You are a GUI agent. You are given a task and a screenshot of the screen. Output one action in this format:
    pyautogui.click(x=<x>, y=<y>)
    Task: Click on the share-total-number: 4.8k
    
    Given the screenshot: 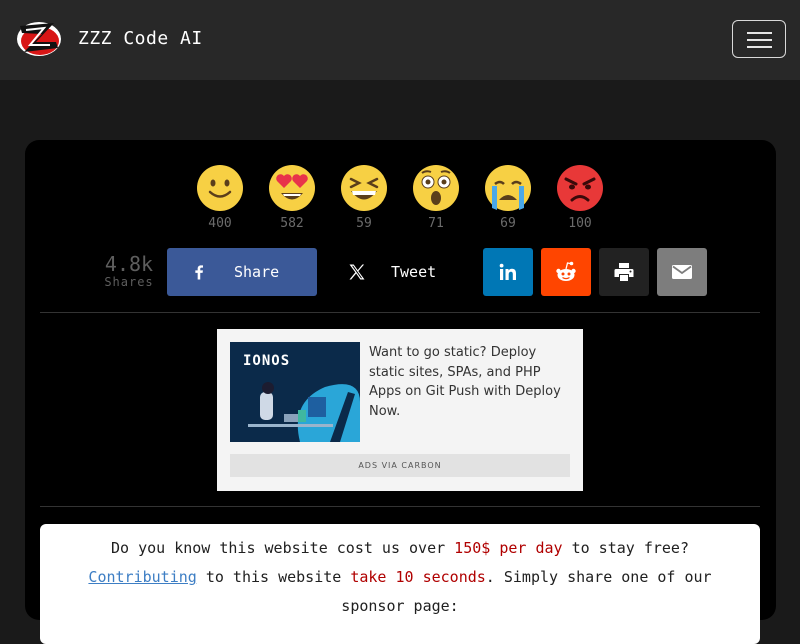 What is the action you would take?
    pyautogui.click(x=129, y=264)
    